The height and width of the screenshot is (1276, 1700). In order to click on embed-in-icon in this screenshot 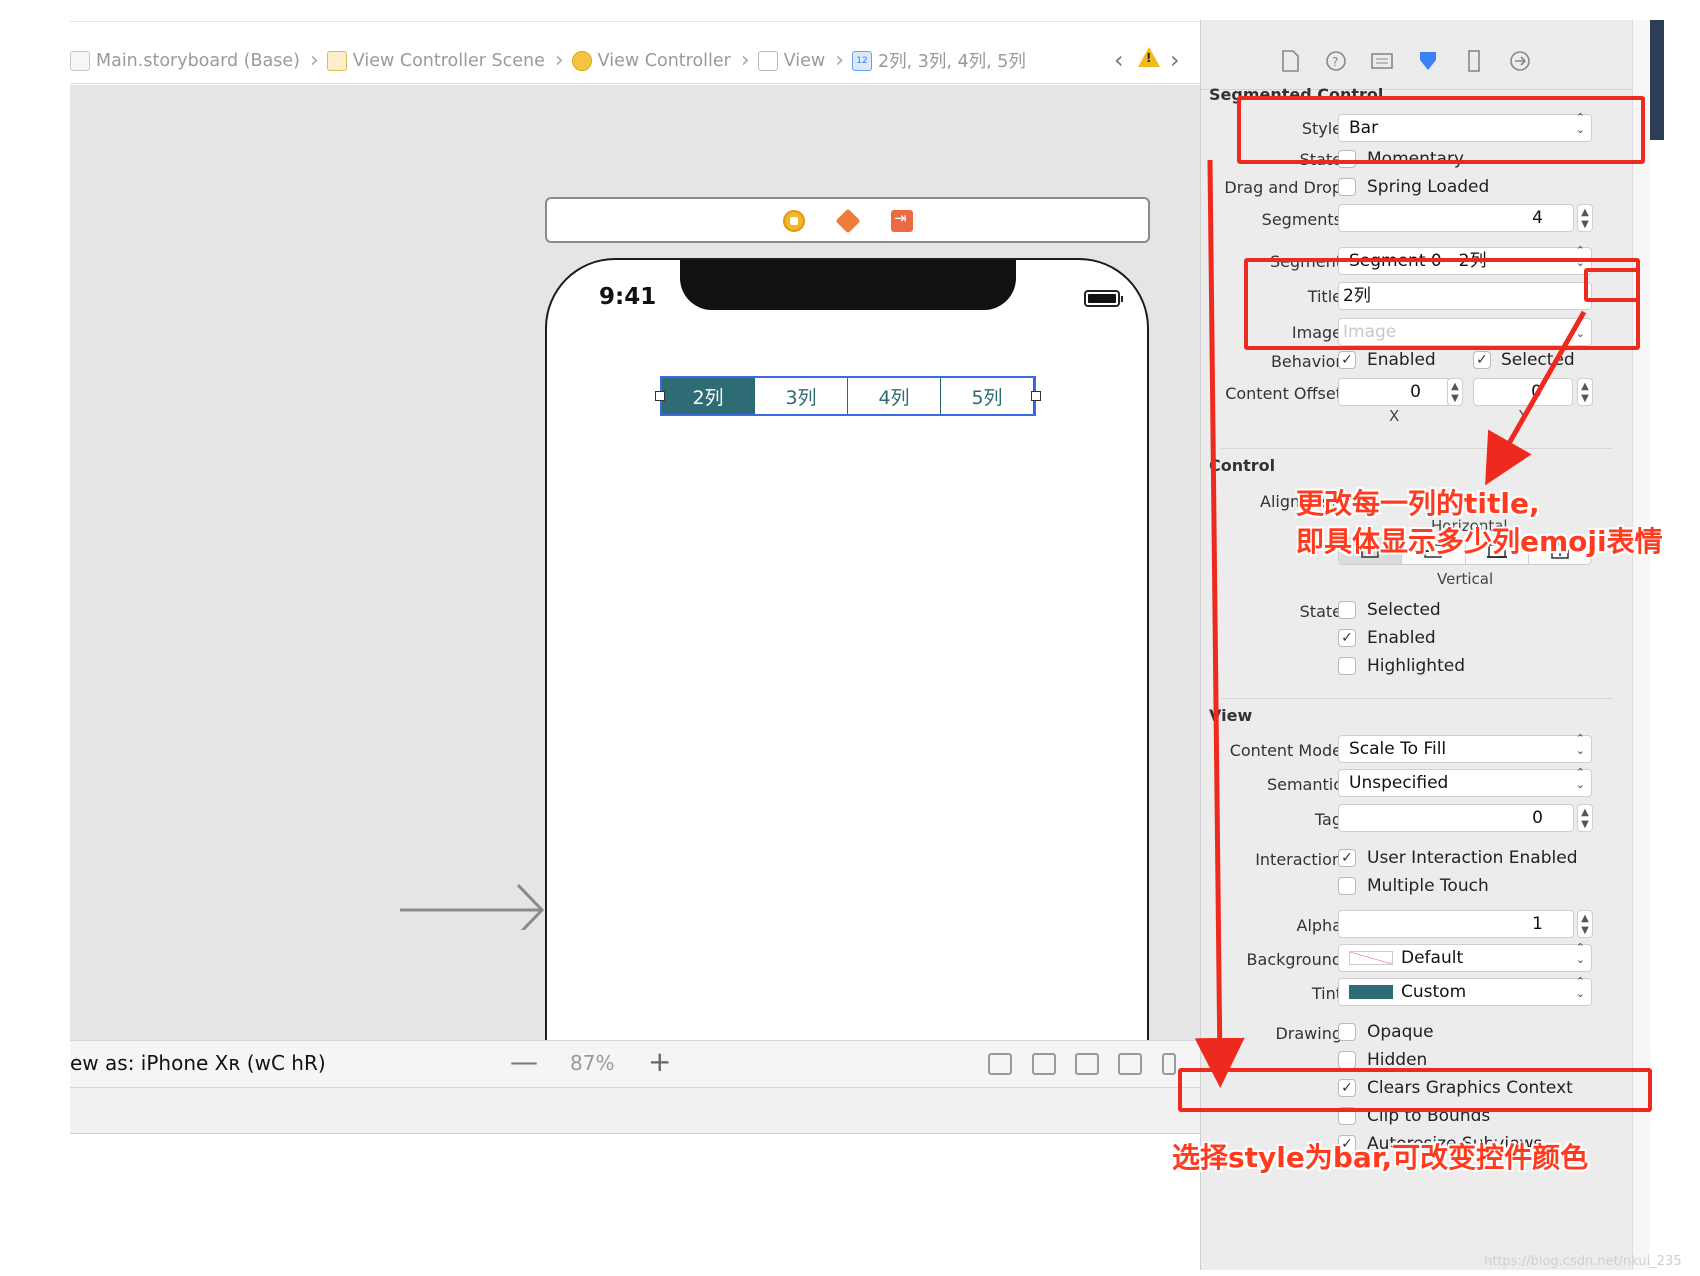, I will do `click(1044, 1064)`.